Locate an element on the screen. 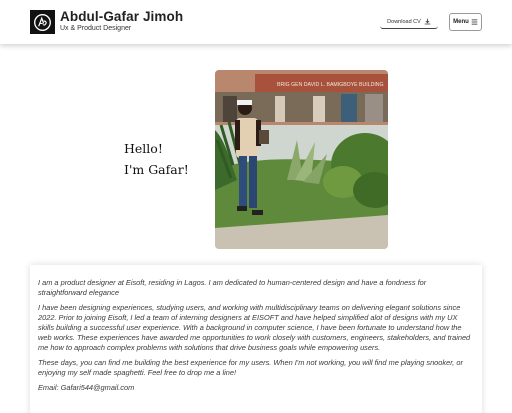  menu-button: Menu is located at coordinates (465, 22).